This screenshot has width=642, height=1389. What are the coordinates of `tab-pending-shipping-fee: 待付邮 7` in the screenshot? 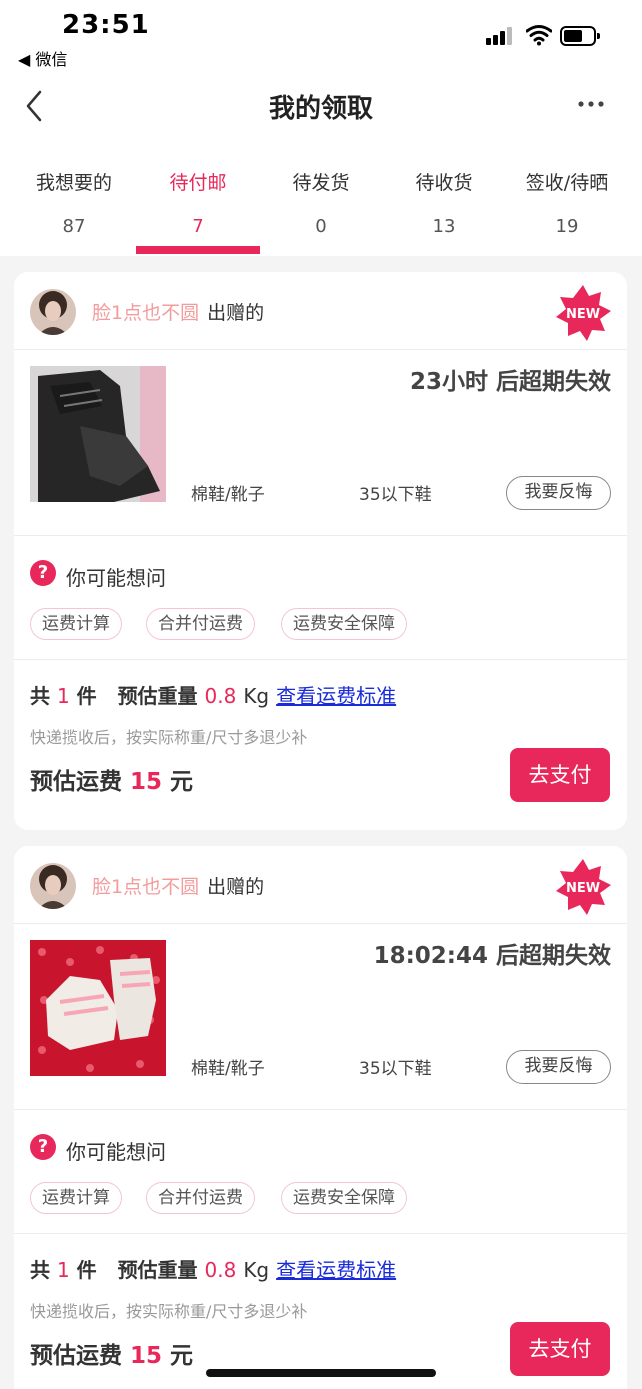 It's located at (198, 199).